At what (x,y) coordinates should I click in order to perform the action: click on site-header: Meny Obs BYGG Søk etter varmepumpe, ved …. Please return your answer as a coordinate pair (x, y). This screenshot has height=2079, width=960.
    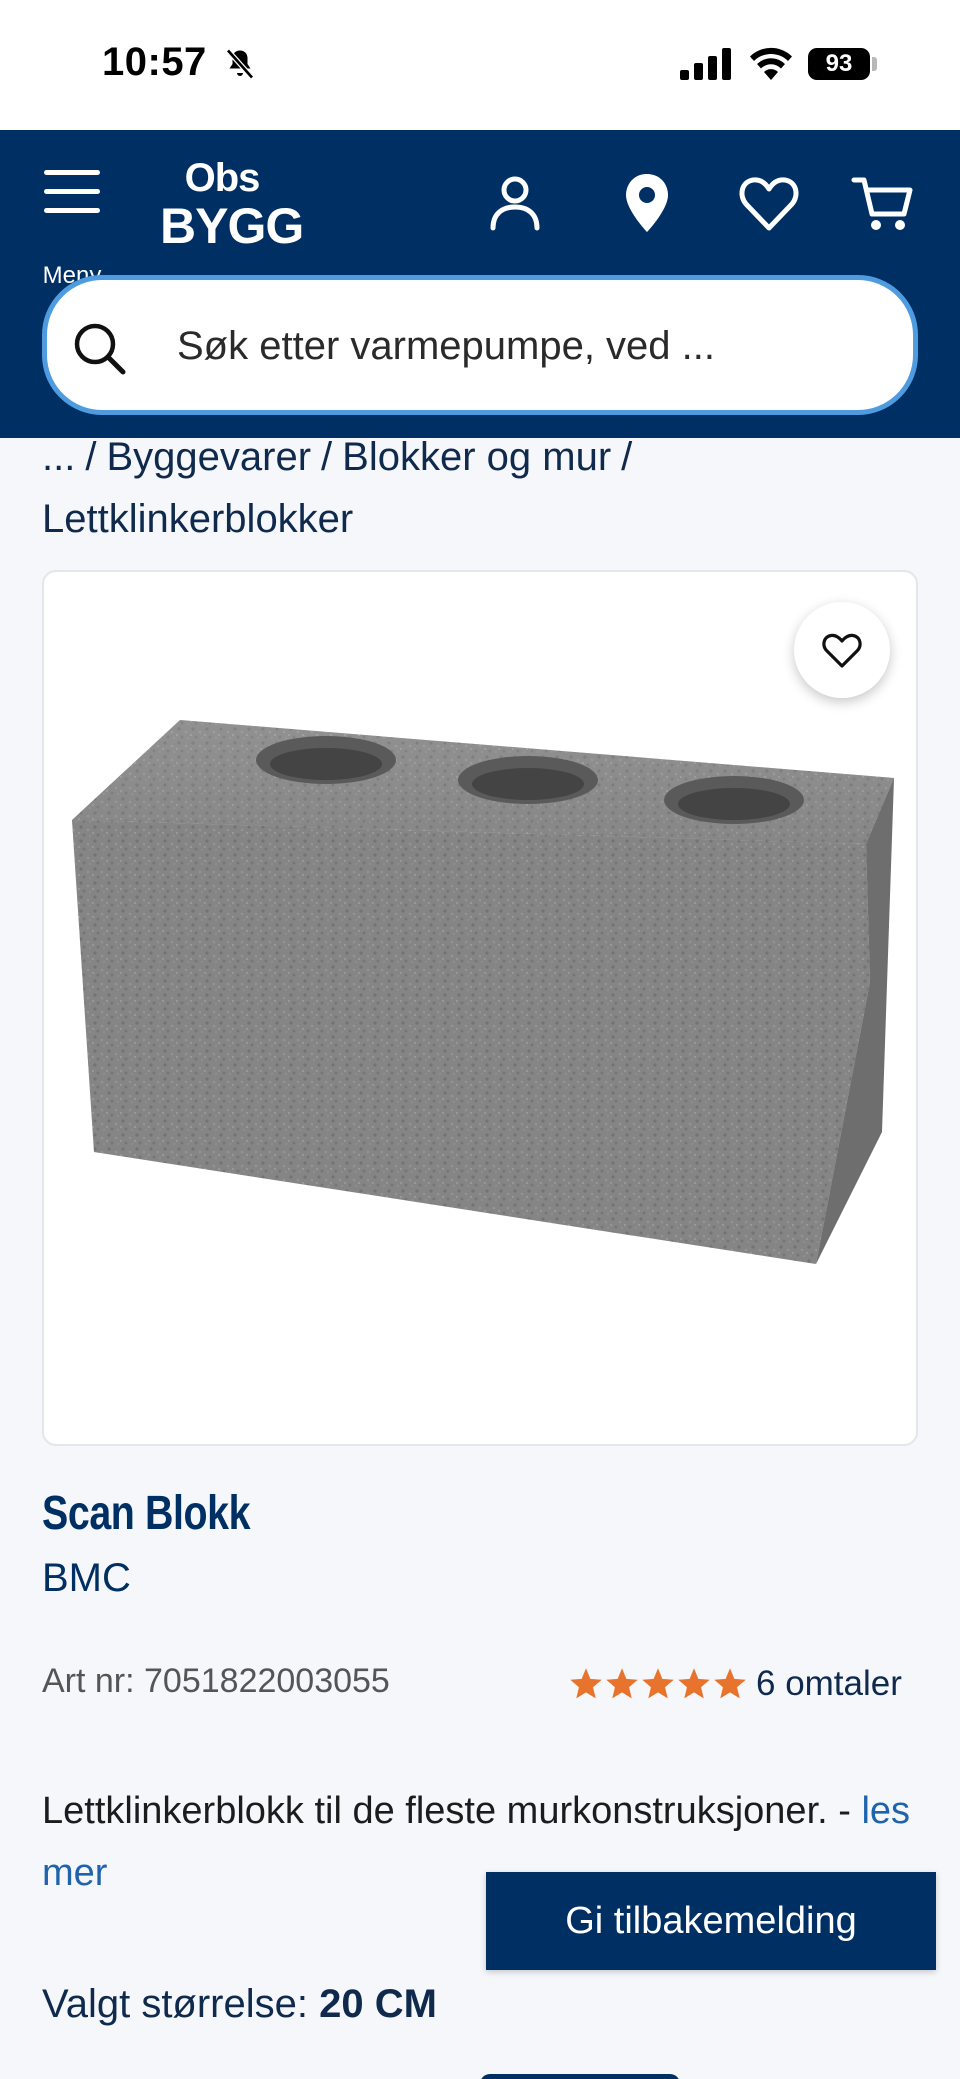
    Looking at the image, I should click on (480, 284).